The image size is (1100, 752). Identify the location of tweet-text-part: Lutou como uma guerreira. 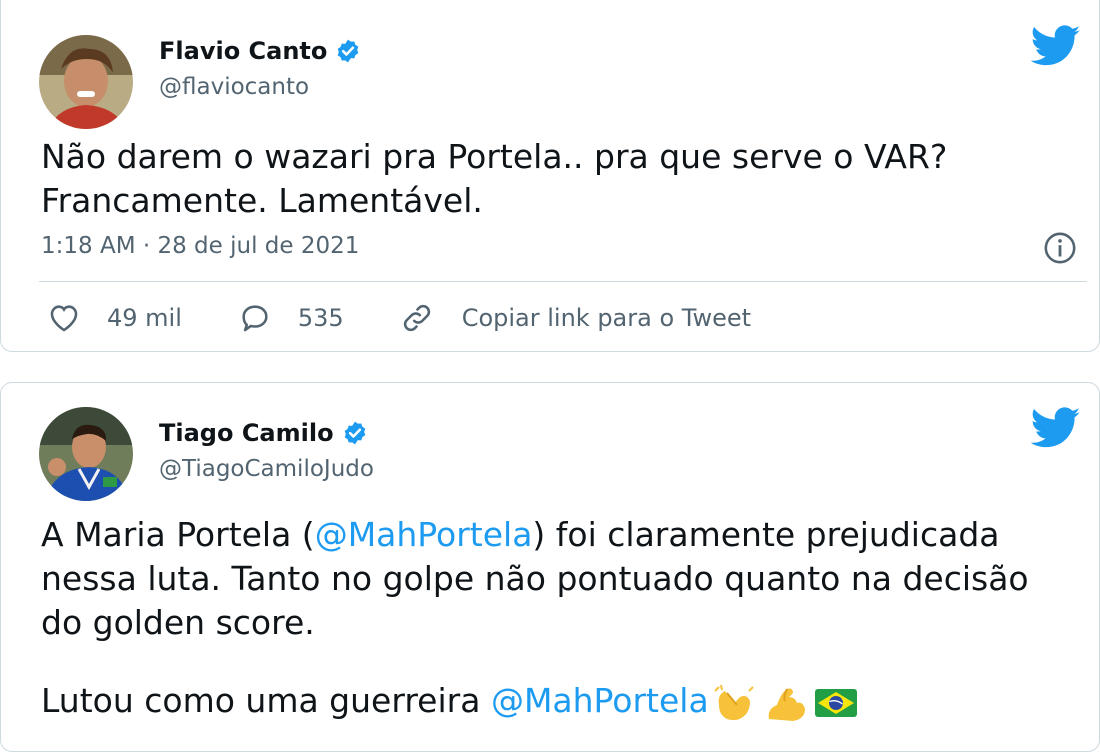
(266, 700).